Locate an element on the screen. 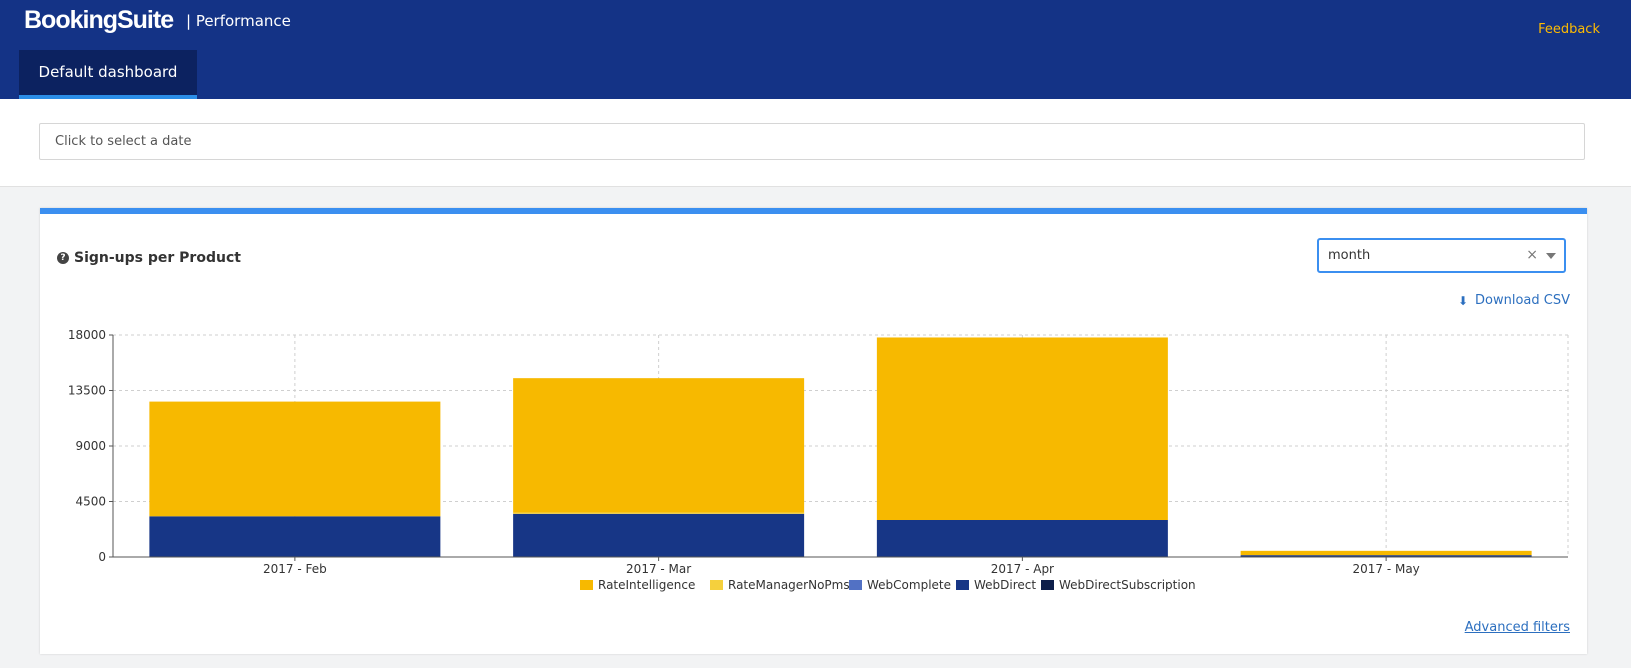 This screenshot has height=668, width=1631. card-title: ? Sign-ups per Product is located at coordinates (149, 258).